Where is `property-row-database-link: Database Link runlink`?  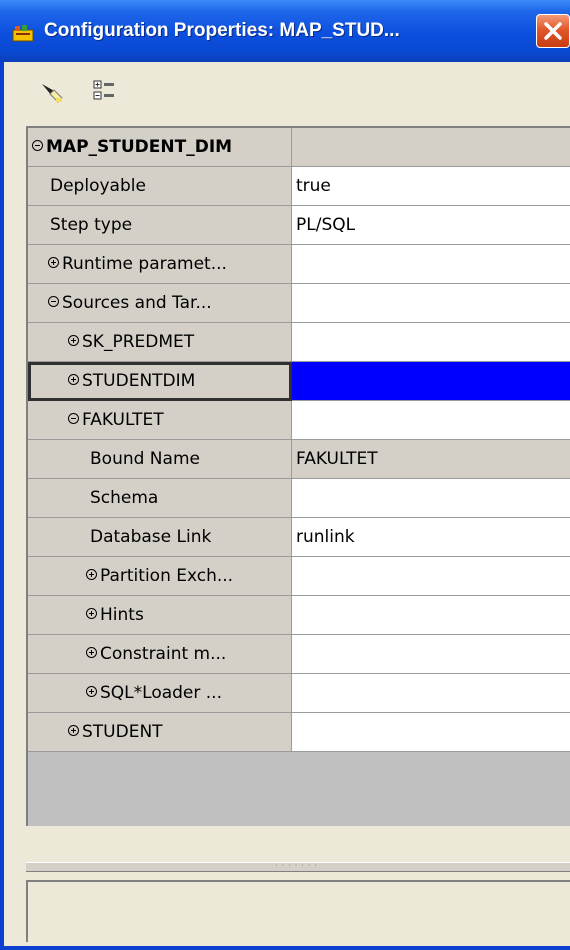 property-row-database-link: Database Link runlink is located at coordinates (299, 537).